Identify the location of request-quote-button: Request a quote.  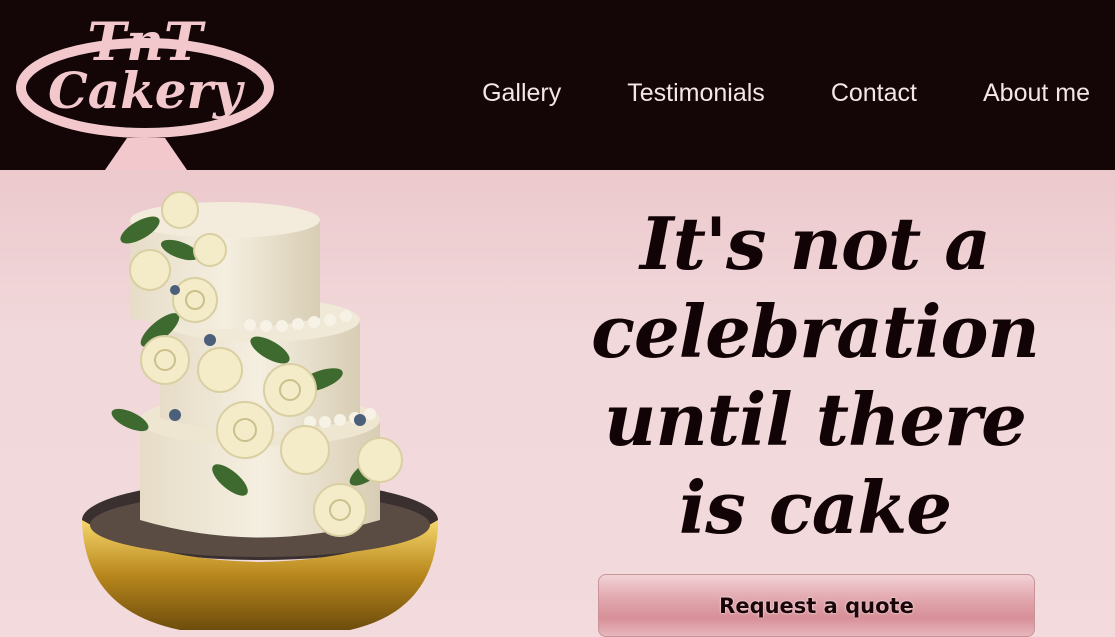
(816, 605).